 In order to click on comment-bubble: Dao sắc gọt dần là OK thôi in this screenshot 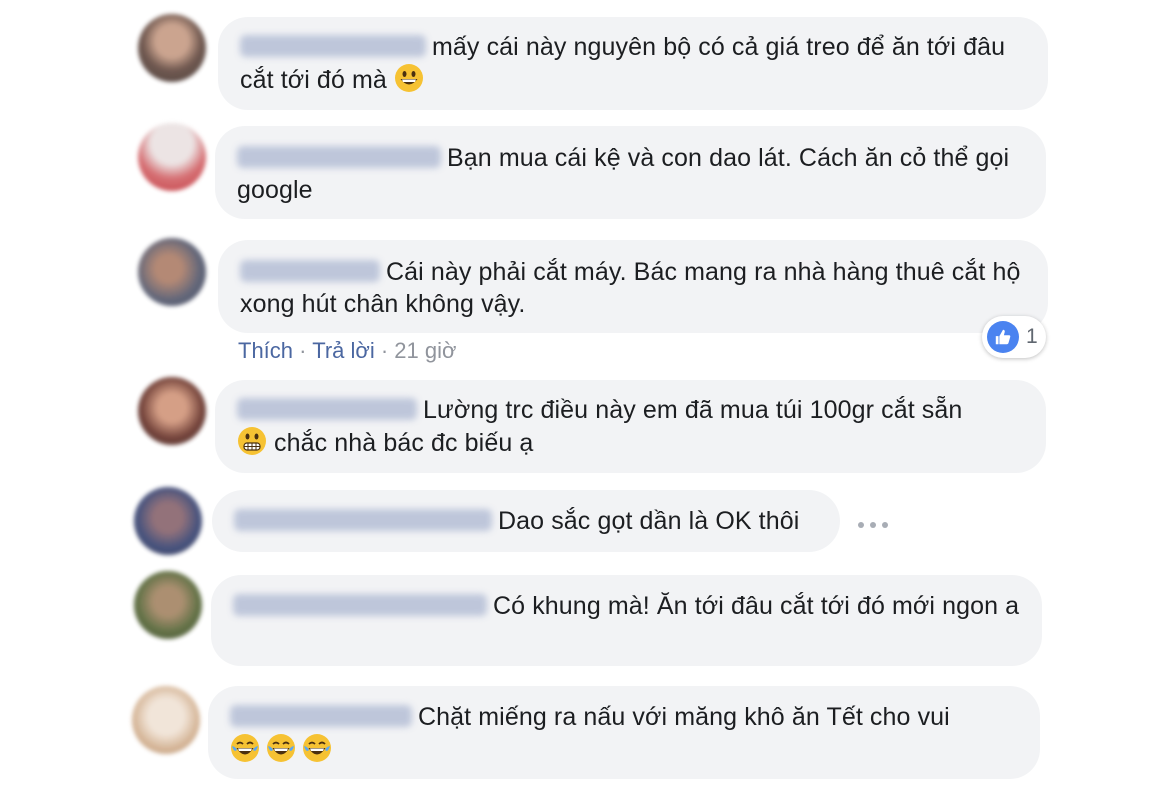, I will do `click(526, 521)`.